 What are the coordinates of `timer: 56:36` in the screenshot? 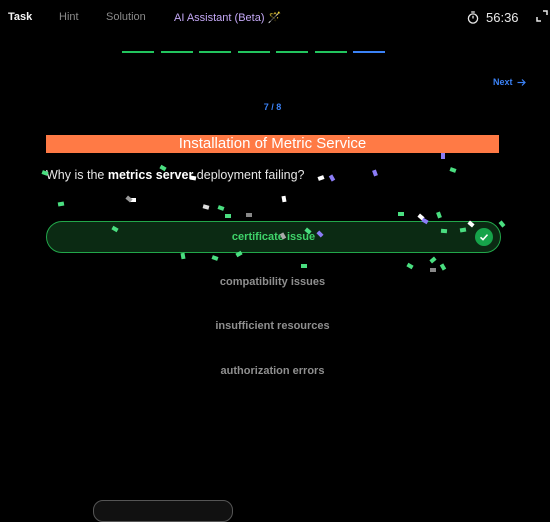 It's located at (493, 17).